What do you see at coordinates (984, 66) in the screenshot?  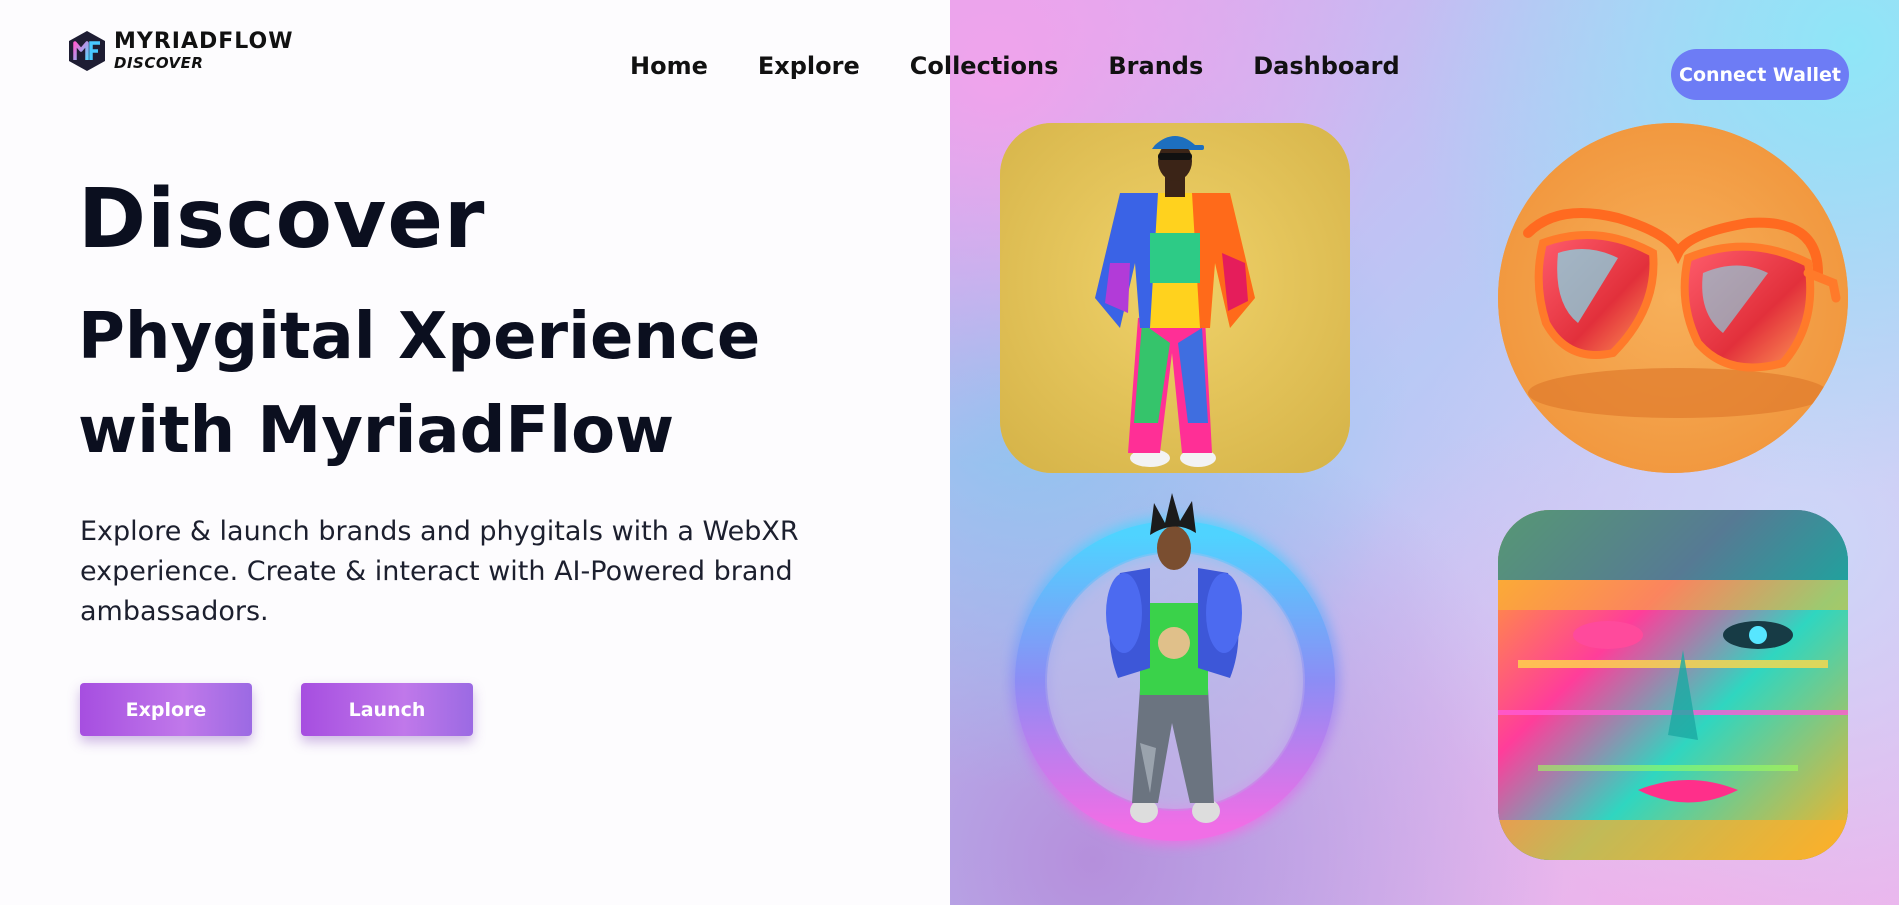 I see `nav-link-collections: Collections` at bounding box center [984, 66].